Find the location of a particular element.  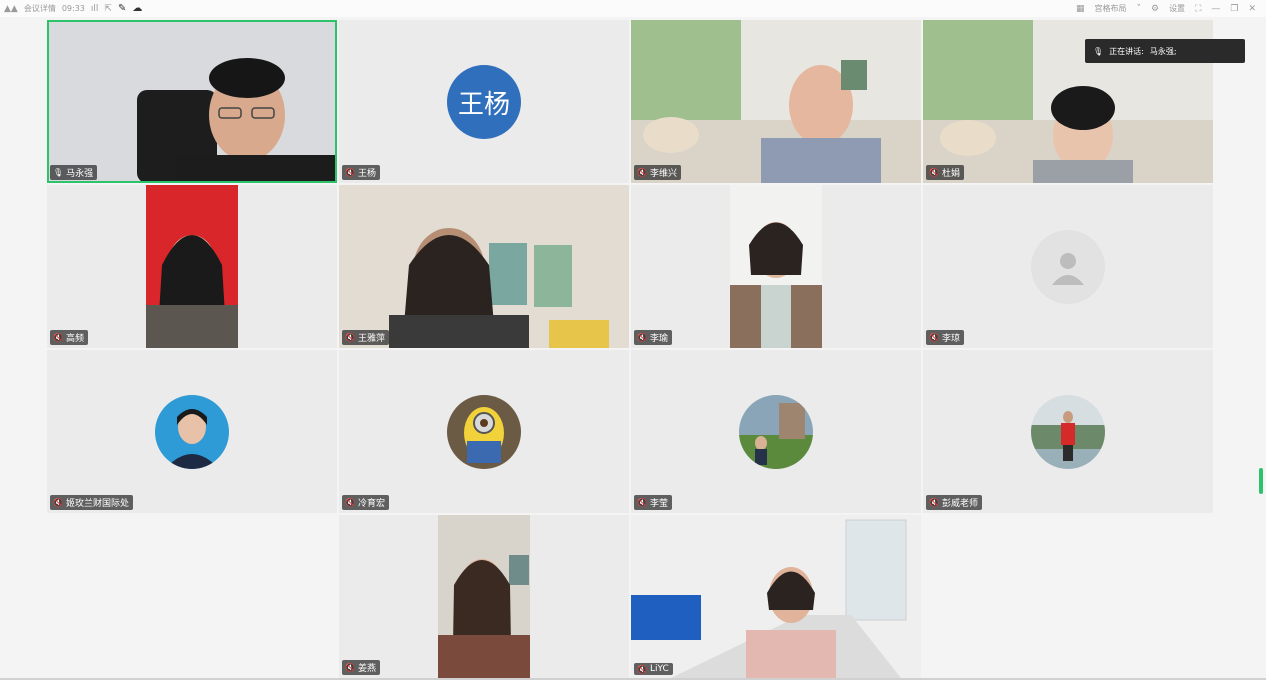

video-tile-li-ying: 🔇 李莹 is located at coordinates (776, 431).